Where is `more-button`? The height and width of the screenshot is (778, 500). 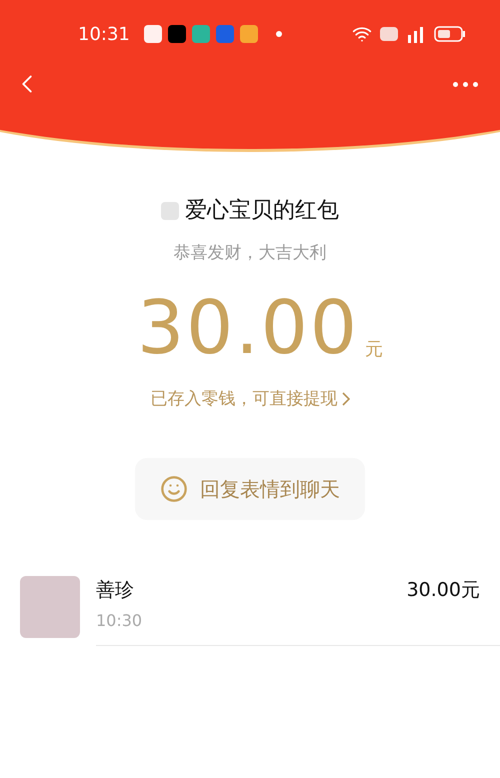 more-button is located at coordinates (465, 84).